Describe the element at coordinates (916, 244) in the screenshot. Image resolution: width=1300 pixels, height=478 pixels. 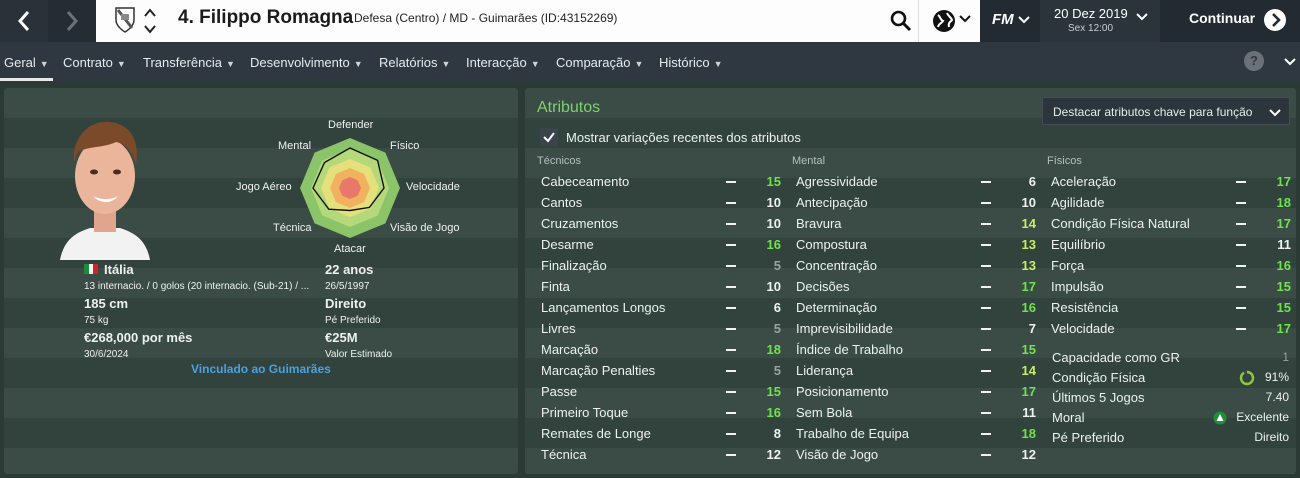
I see `attr-row-compostura: Compostura 13` at that location.